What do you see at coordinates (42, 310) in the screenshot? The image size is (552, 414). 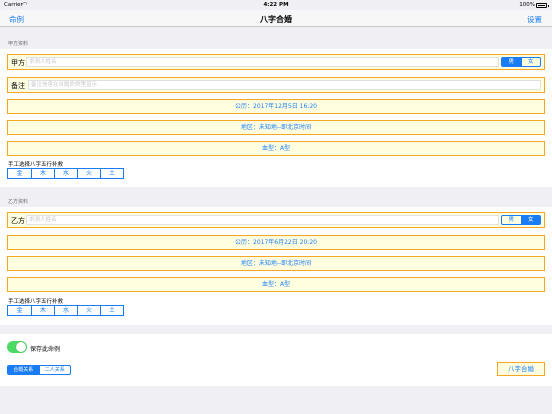 I see `party-b-element-wood: 木` at bounding box center [42, 310].